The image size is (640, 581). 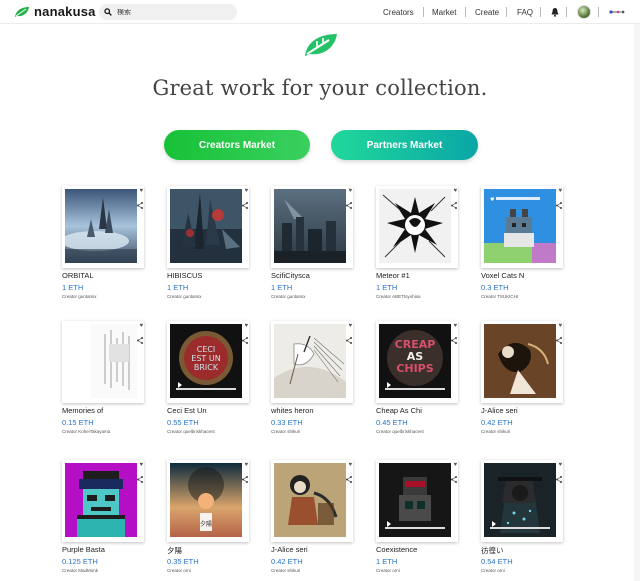 What do you see at coordinates (237, 145) in the screenshot?
I see `creators-market-button: Creators Market` at bounding box center [237, 145].